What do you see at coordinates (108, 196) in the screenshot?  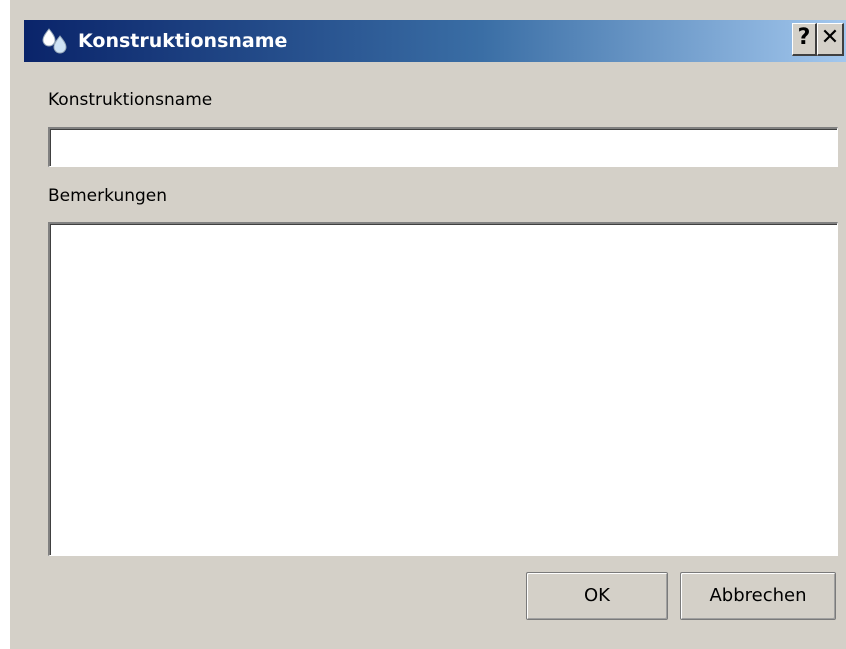 I see `remarks-label: Bemerkungen` at bounding box center [108, 196].